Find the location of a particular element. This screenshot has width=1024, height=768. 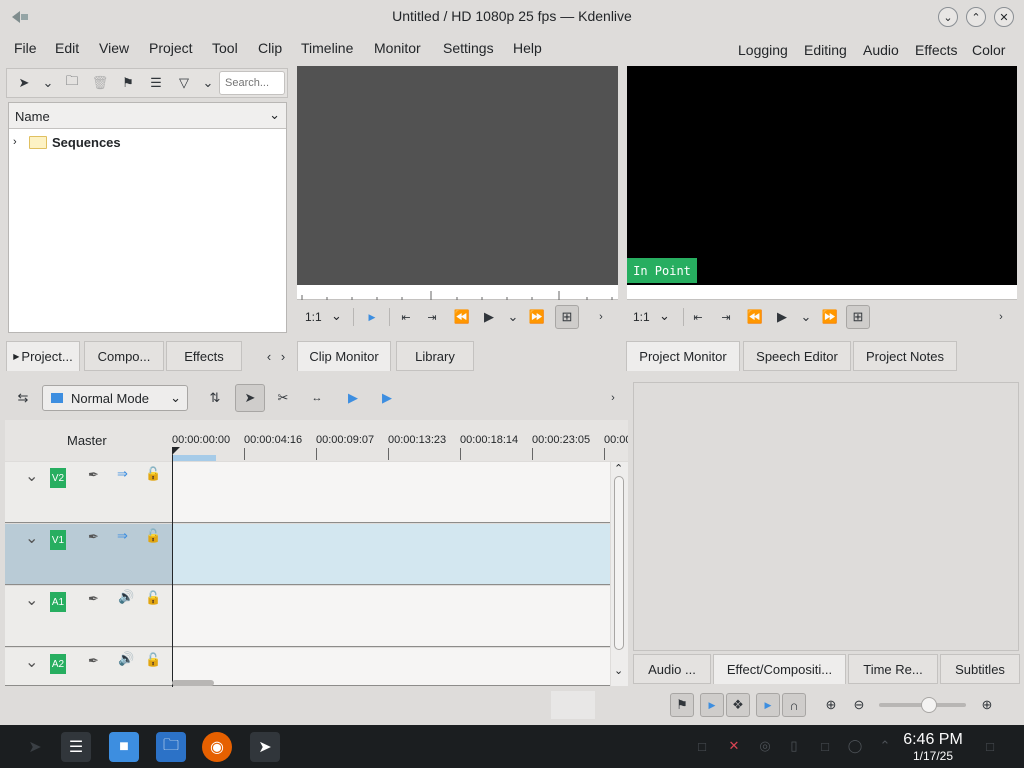

menu-file: File is located at coordinates (25, 48).